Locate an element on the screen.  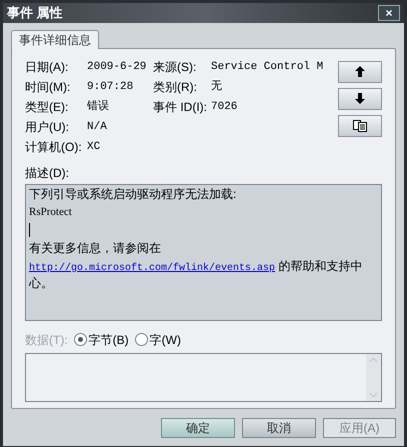
scroll-up-icon is located at coordinates (373, 360).